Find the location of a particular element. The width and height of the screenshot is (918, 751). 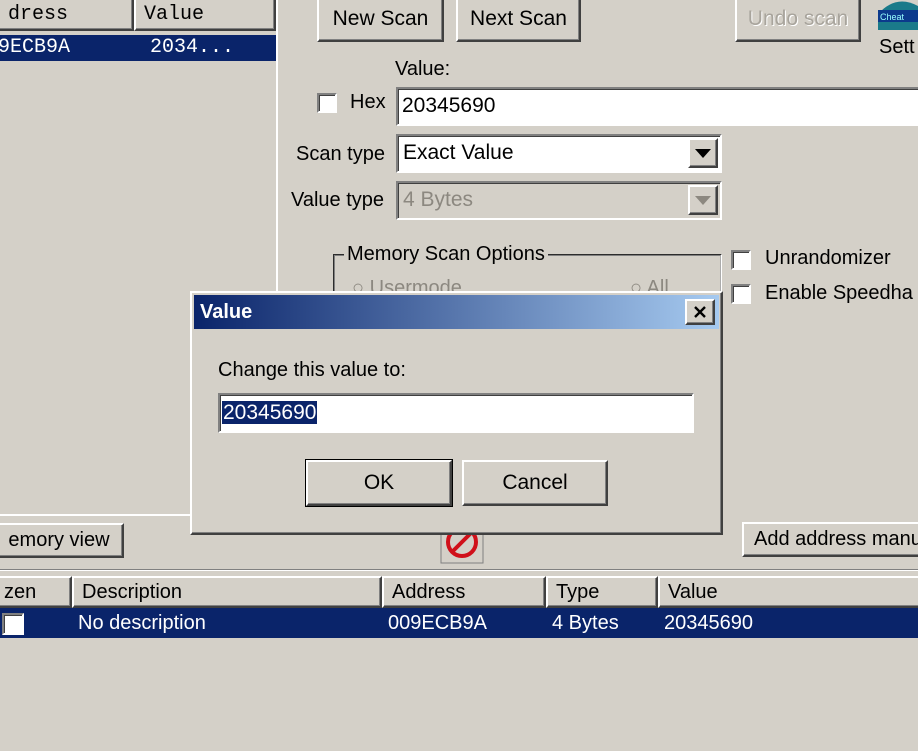

new-scan-button: New Scan is located at coordinates (380, 21).